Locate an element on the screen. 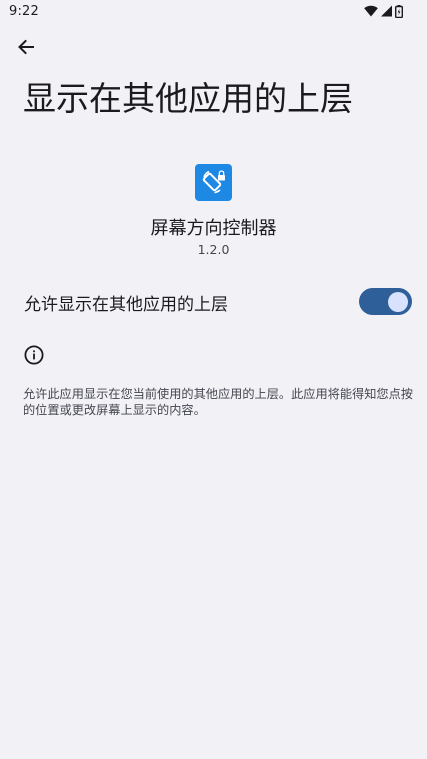  back-button is located at coordinates (26, 49).